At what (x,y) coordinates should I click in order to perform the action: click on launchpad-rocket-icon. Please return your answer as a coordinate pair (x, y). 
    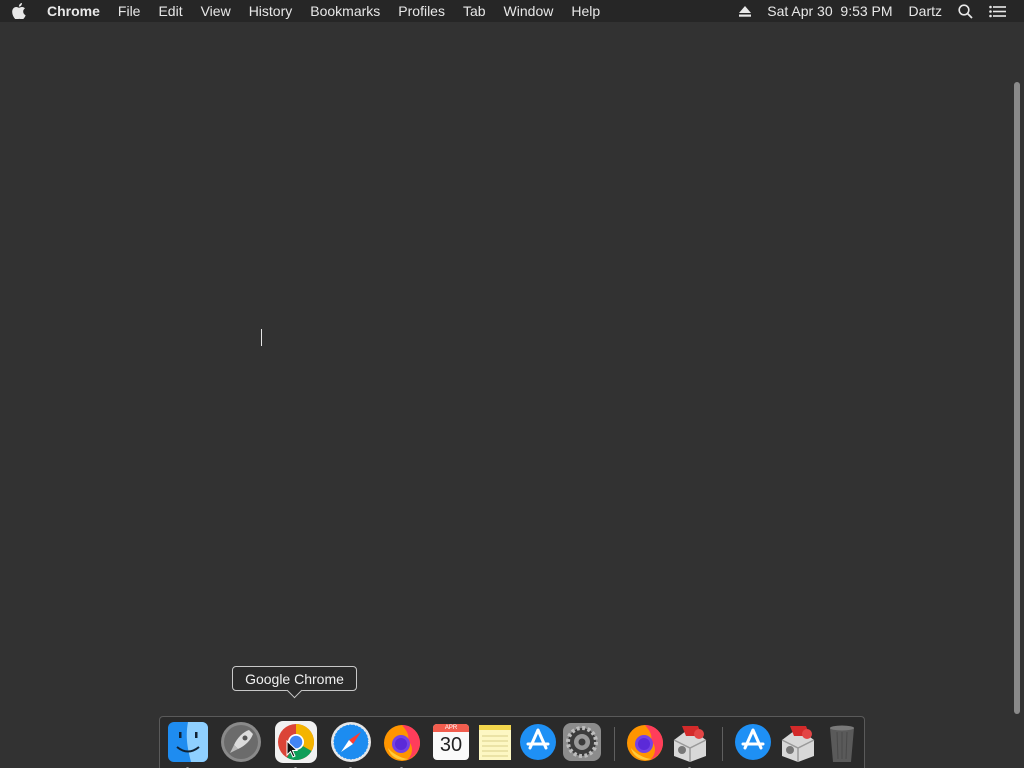
    Looking at the image, I should click on (241, 742).